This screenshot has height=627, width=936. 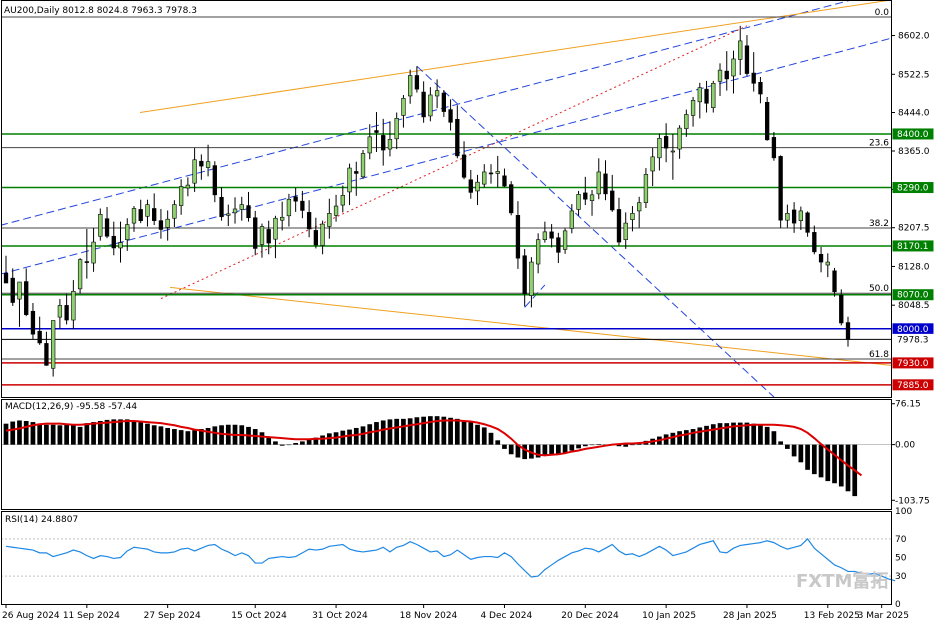 What do you see at coordinates (879, 289) in the screenshot?
I see `fib-level-label: 50.0` at bounding box center [879, 289].